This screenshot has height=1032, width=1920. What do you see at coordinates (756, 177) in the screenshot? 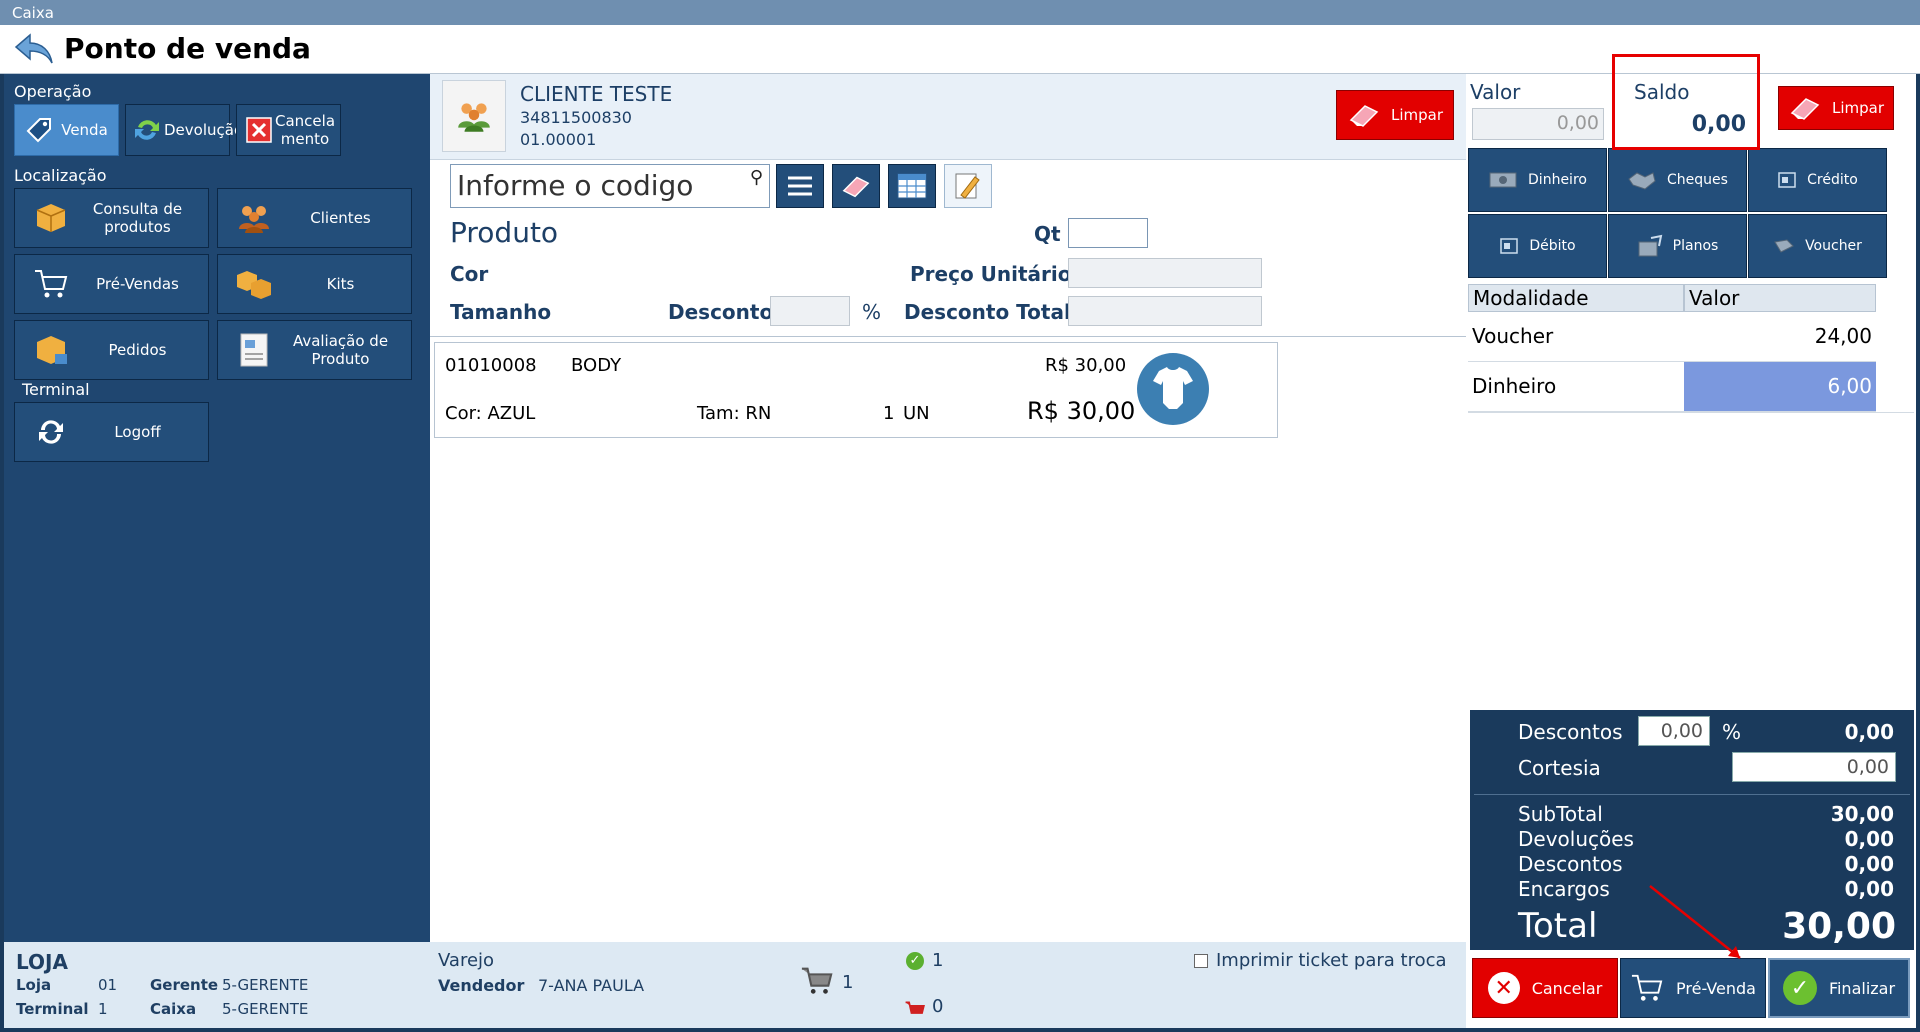
I see `search-icon: ⚲` at bounding box center [756, 177].